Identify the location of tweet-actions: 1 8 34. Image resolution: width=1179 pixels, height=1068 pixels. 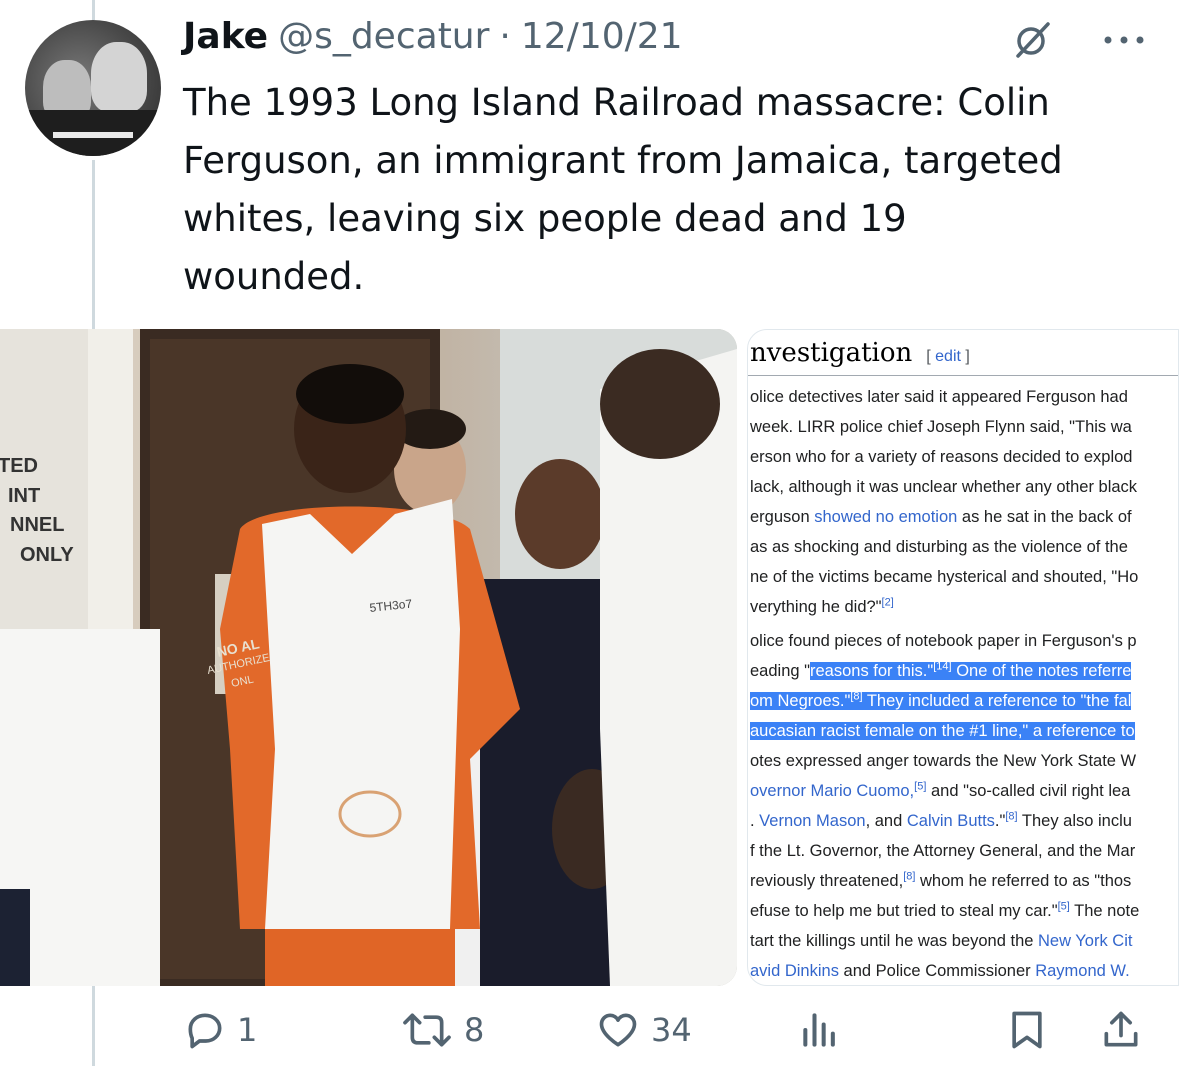
(663, 1038).